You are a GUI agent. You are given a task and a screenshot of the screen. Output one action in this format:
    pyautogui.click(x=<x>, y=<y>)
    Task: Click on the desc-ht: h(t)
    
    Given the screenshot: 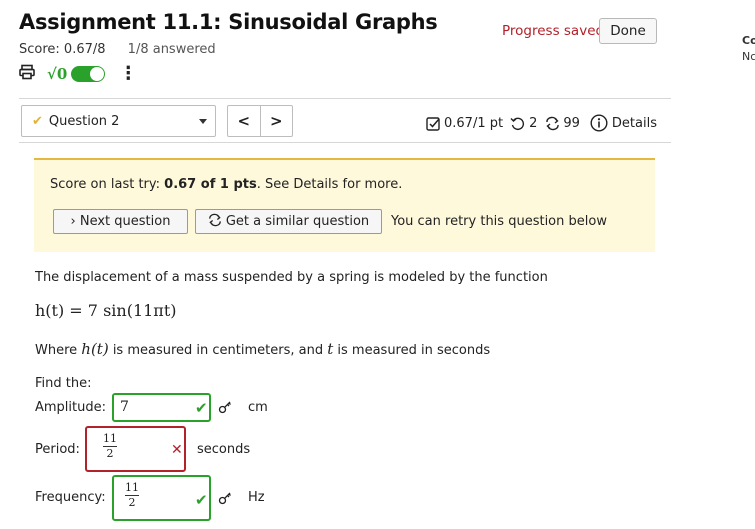 What is the action you would take?
    pyautogui.click(x=95, y=349)
    